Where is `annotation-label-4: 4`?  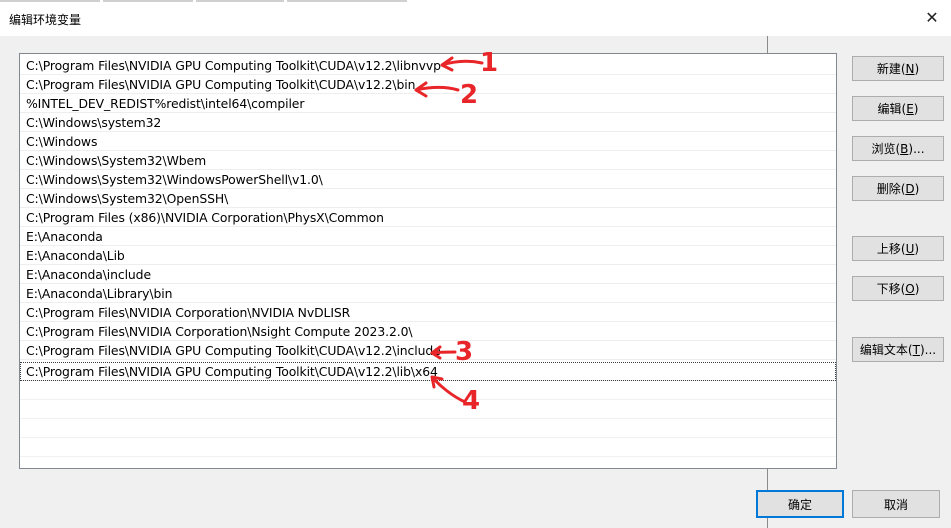
annotation-label-4: 4 is located at coordinates (471, 401).